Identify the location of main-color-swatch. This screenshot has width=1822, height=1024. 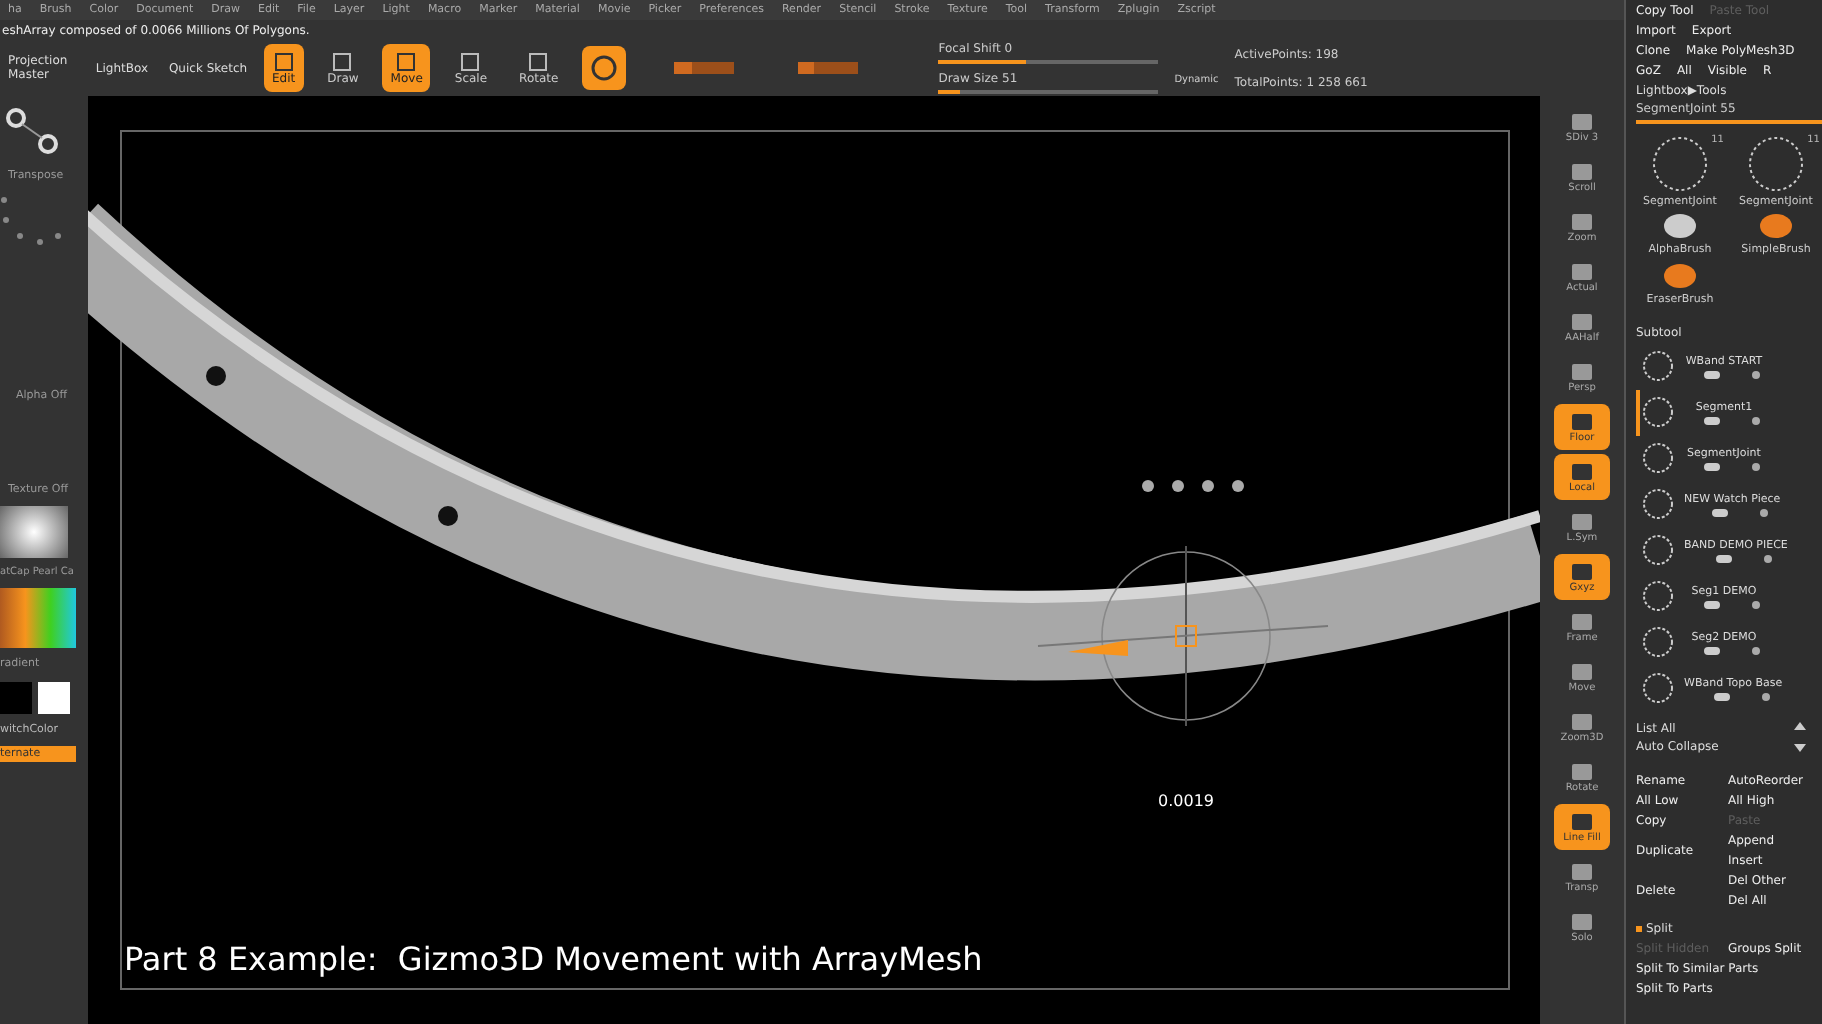
(16, 697).